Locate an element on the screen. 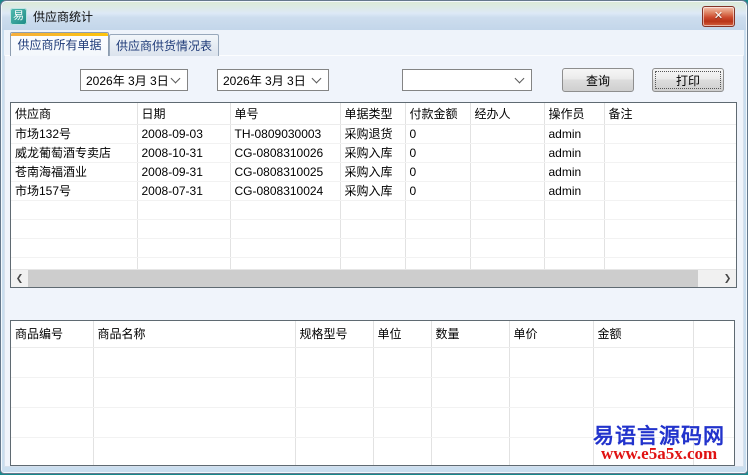 The height and width of the screenshot is (475, 748). tab-label: 供应商供货情况表 is located at coordinates (163, 46).